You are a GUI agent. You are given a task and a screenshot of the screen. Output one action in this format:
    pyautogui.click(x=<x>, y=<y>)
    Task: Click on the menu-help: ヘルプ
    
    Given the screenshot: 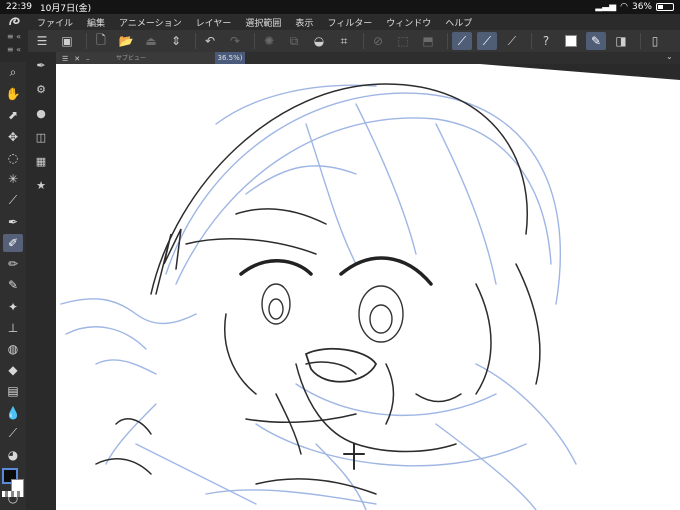 What is the action you would take?
    pyautogui.click(x=458, y=22)
    